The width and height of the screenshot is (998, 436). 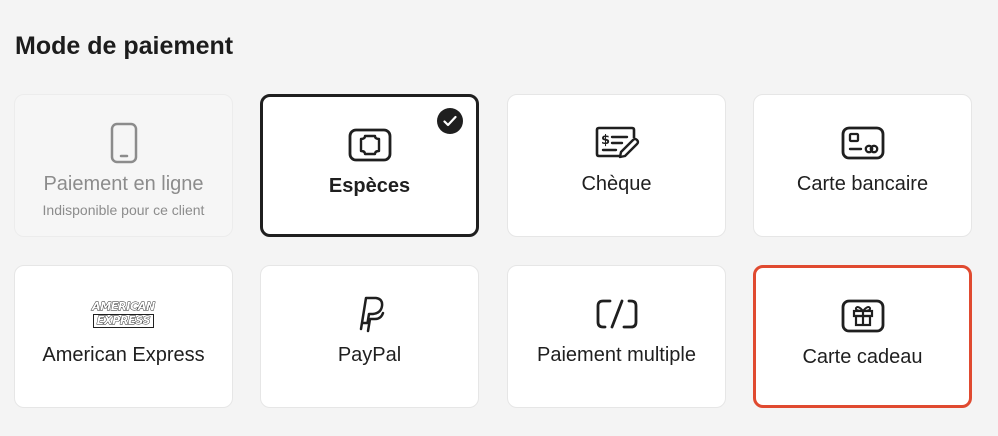 I want to click on payment-option-paypal: PayPal, so click(x=369, y=336).